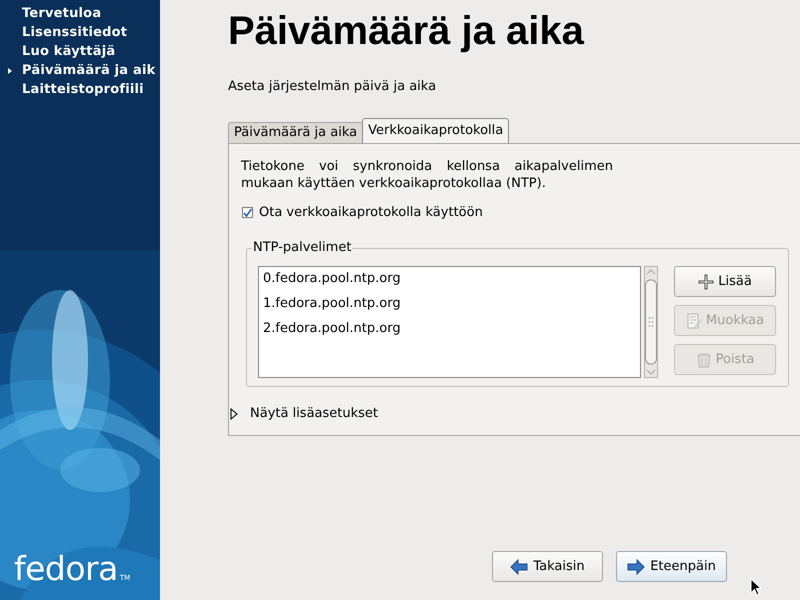 The image size is (800, 600). I want to click on add-button: Lisää, so click(725, 281).